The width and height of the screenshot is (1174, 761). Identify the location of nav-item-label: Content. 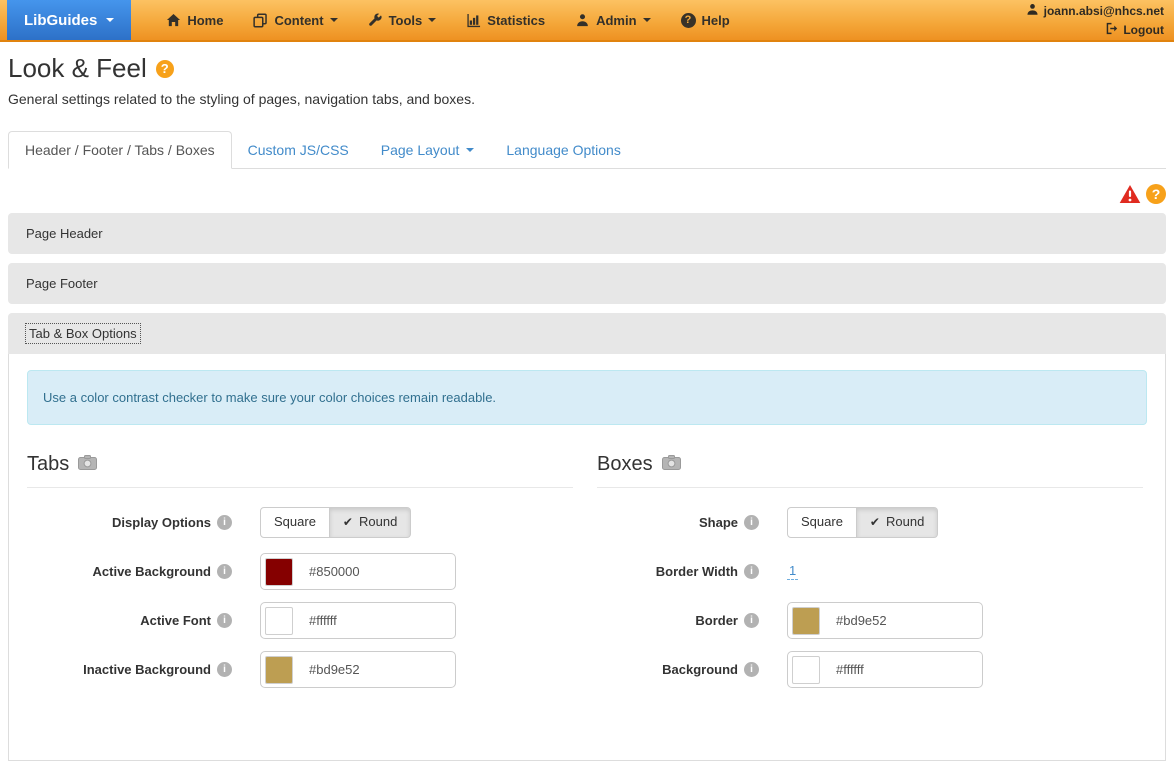
(299, 20).